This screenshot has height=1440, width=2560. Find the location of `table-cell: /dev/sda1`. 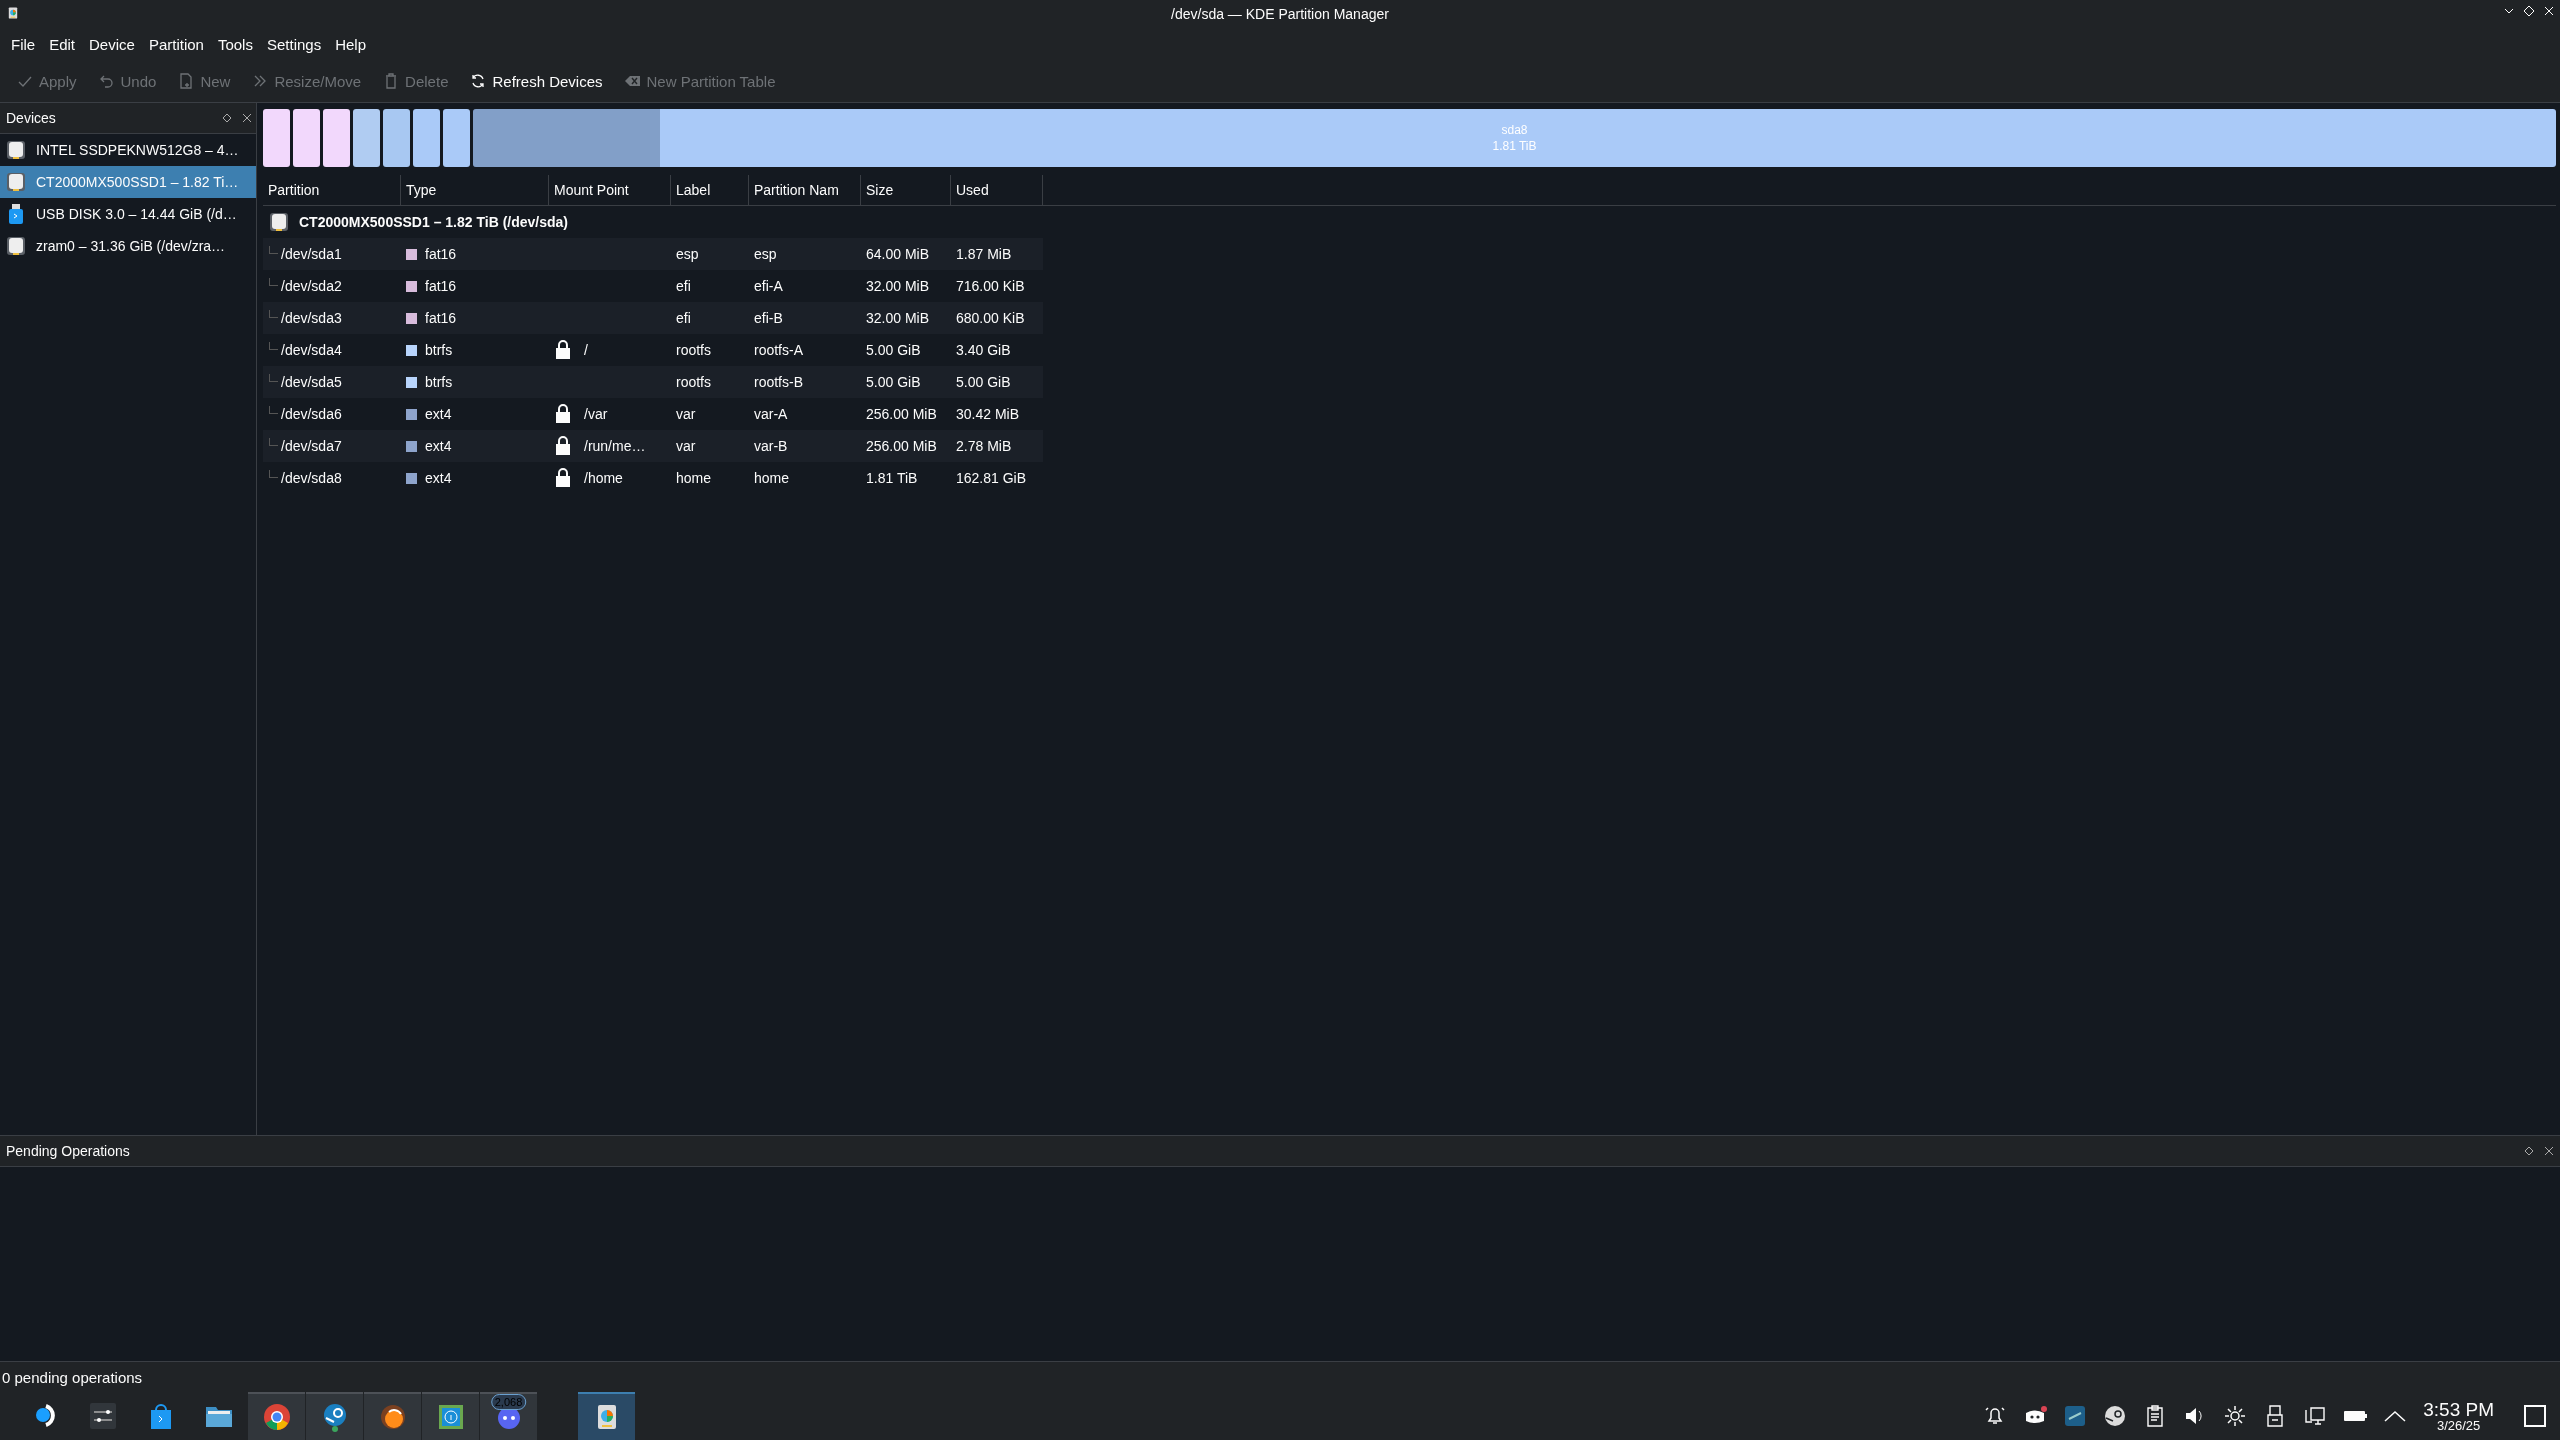

table-cell: /dev/sda1 is located at coordinates (311, 254).